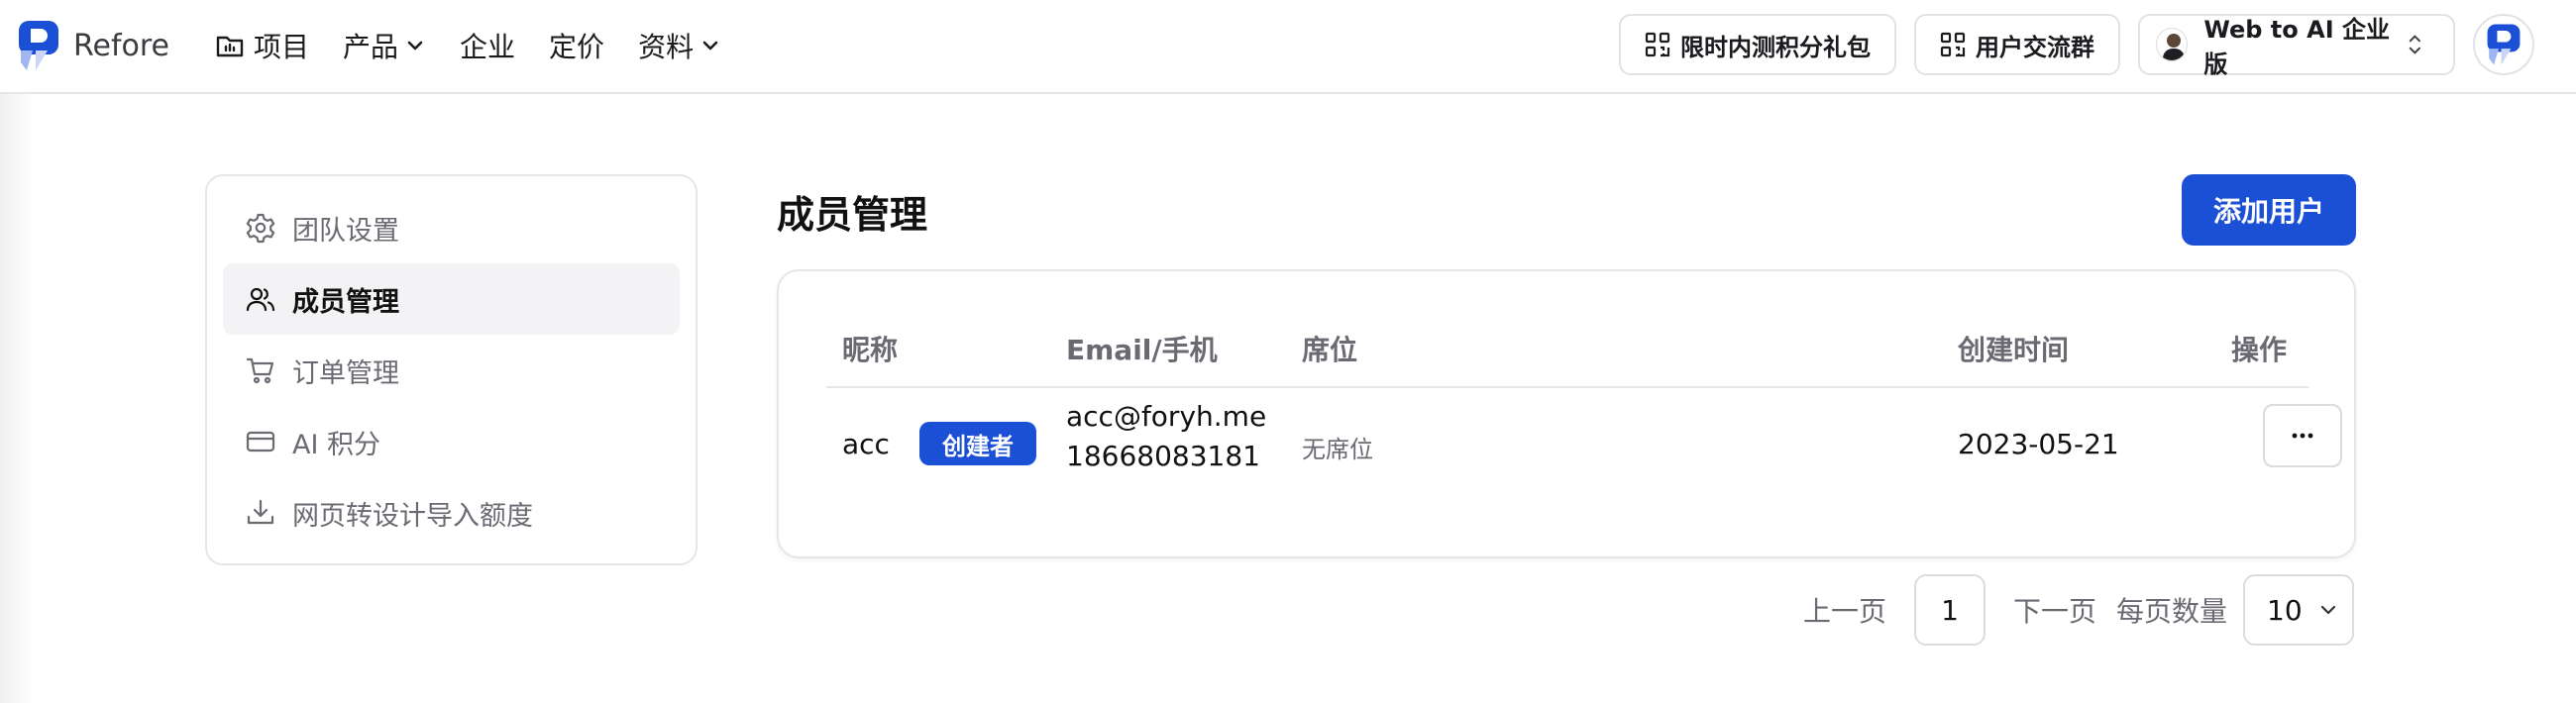 This screenshot has width=2576, height=703. What do you see at coordinates (345, 231) in the screenshot?
I see `sidebar-label-team-settings: 团队设置` at bounding box center [345, 231].